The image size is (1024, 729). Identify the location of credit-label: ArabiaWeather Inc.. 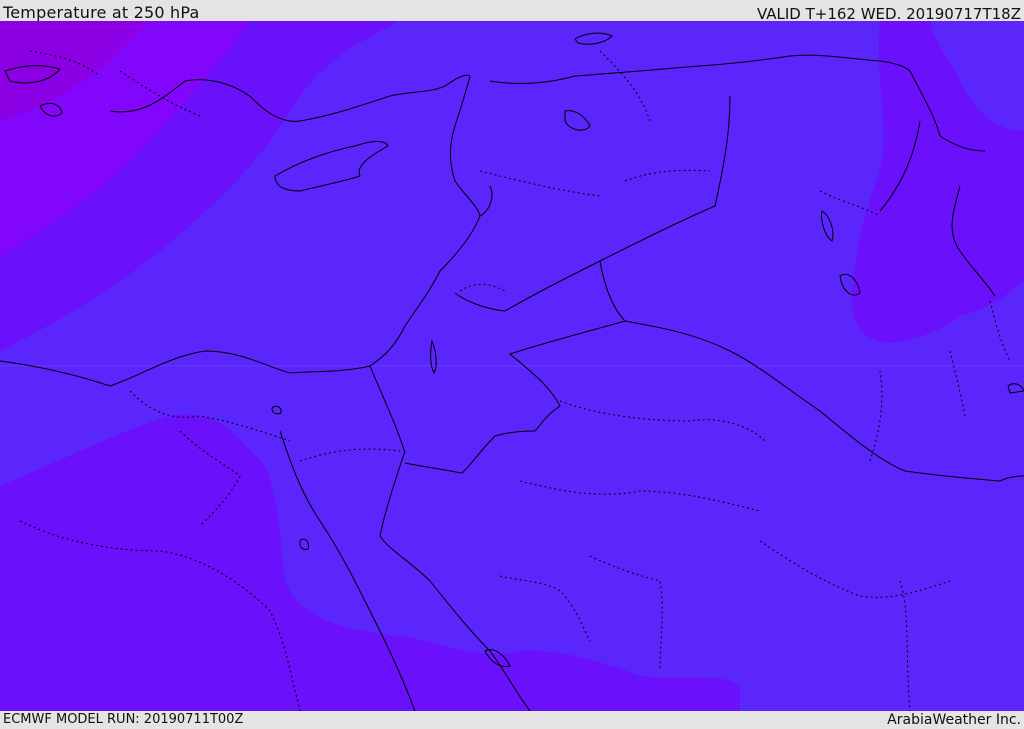
(954, 720).